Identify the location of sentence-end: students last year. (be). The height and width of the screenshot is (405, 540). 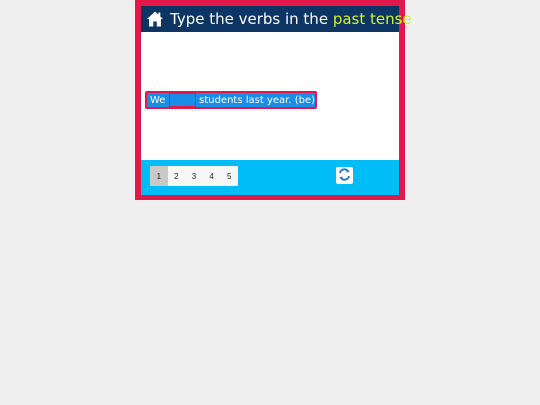
(257, 100).